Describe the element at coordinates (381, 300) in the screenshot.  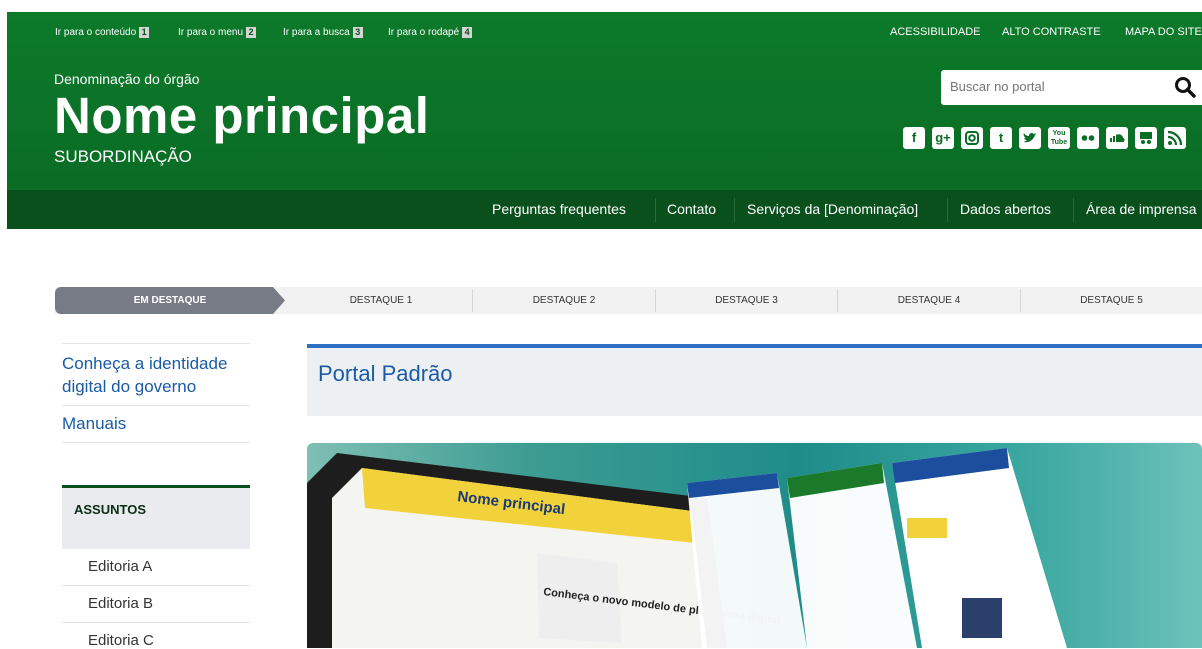
I see `tab-destaque-1: DESTAQUE 1` at that location.